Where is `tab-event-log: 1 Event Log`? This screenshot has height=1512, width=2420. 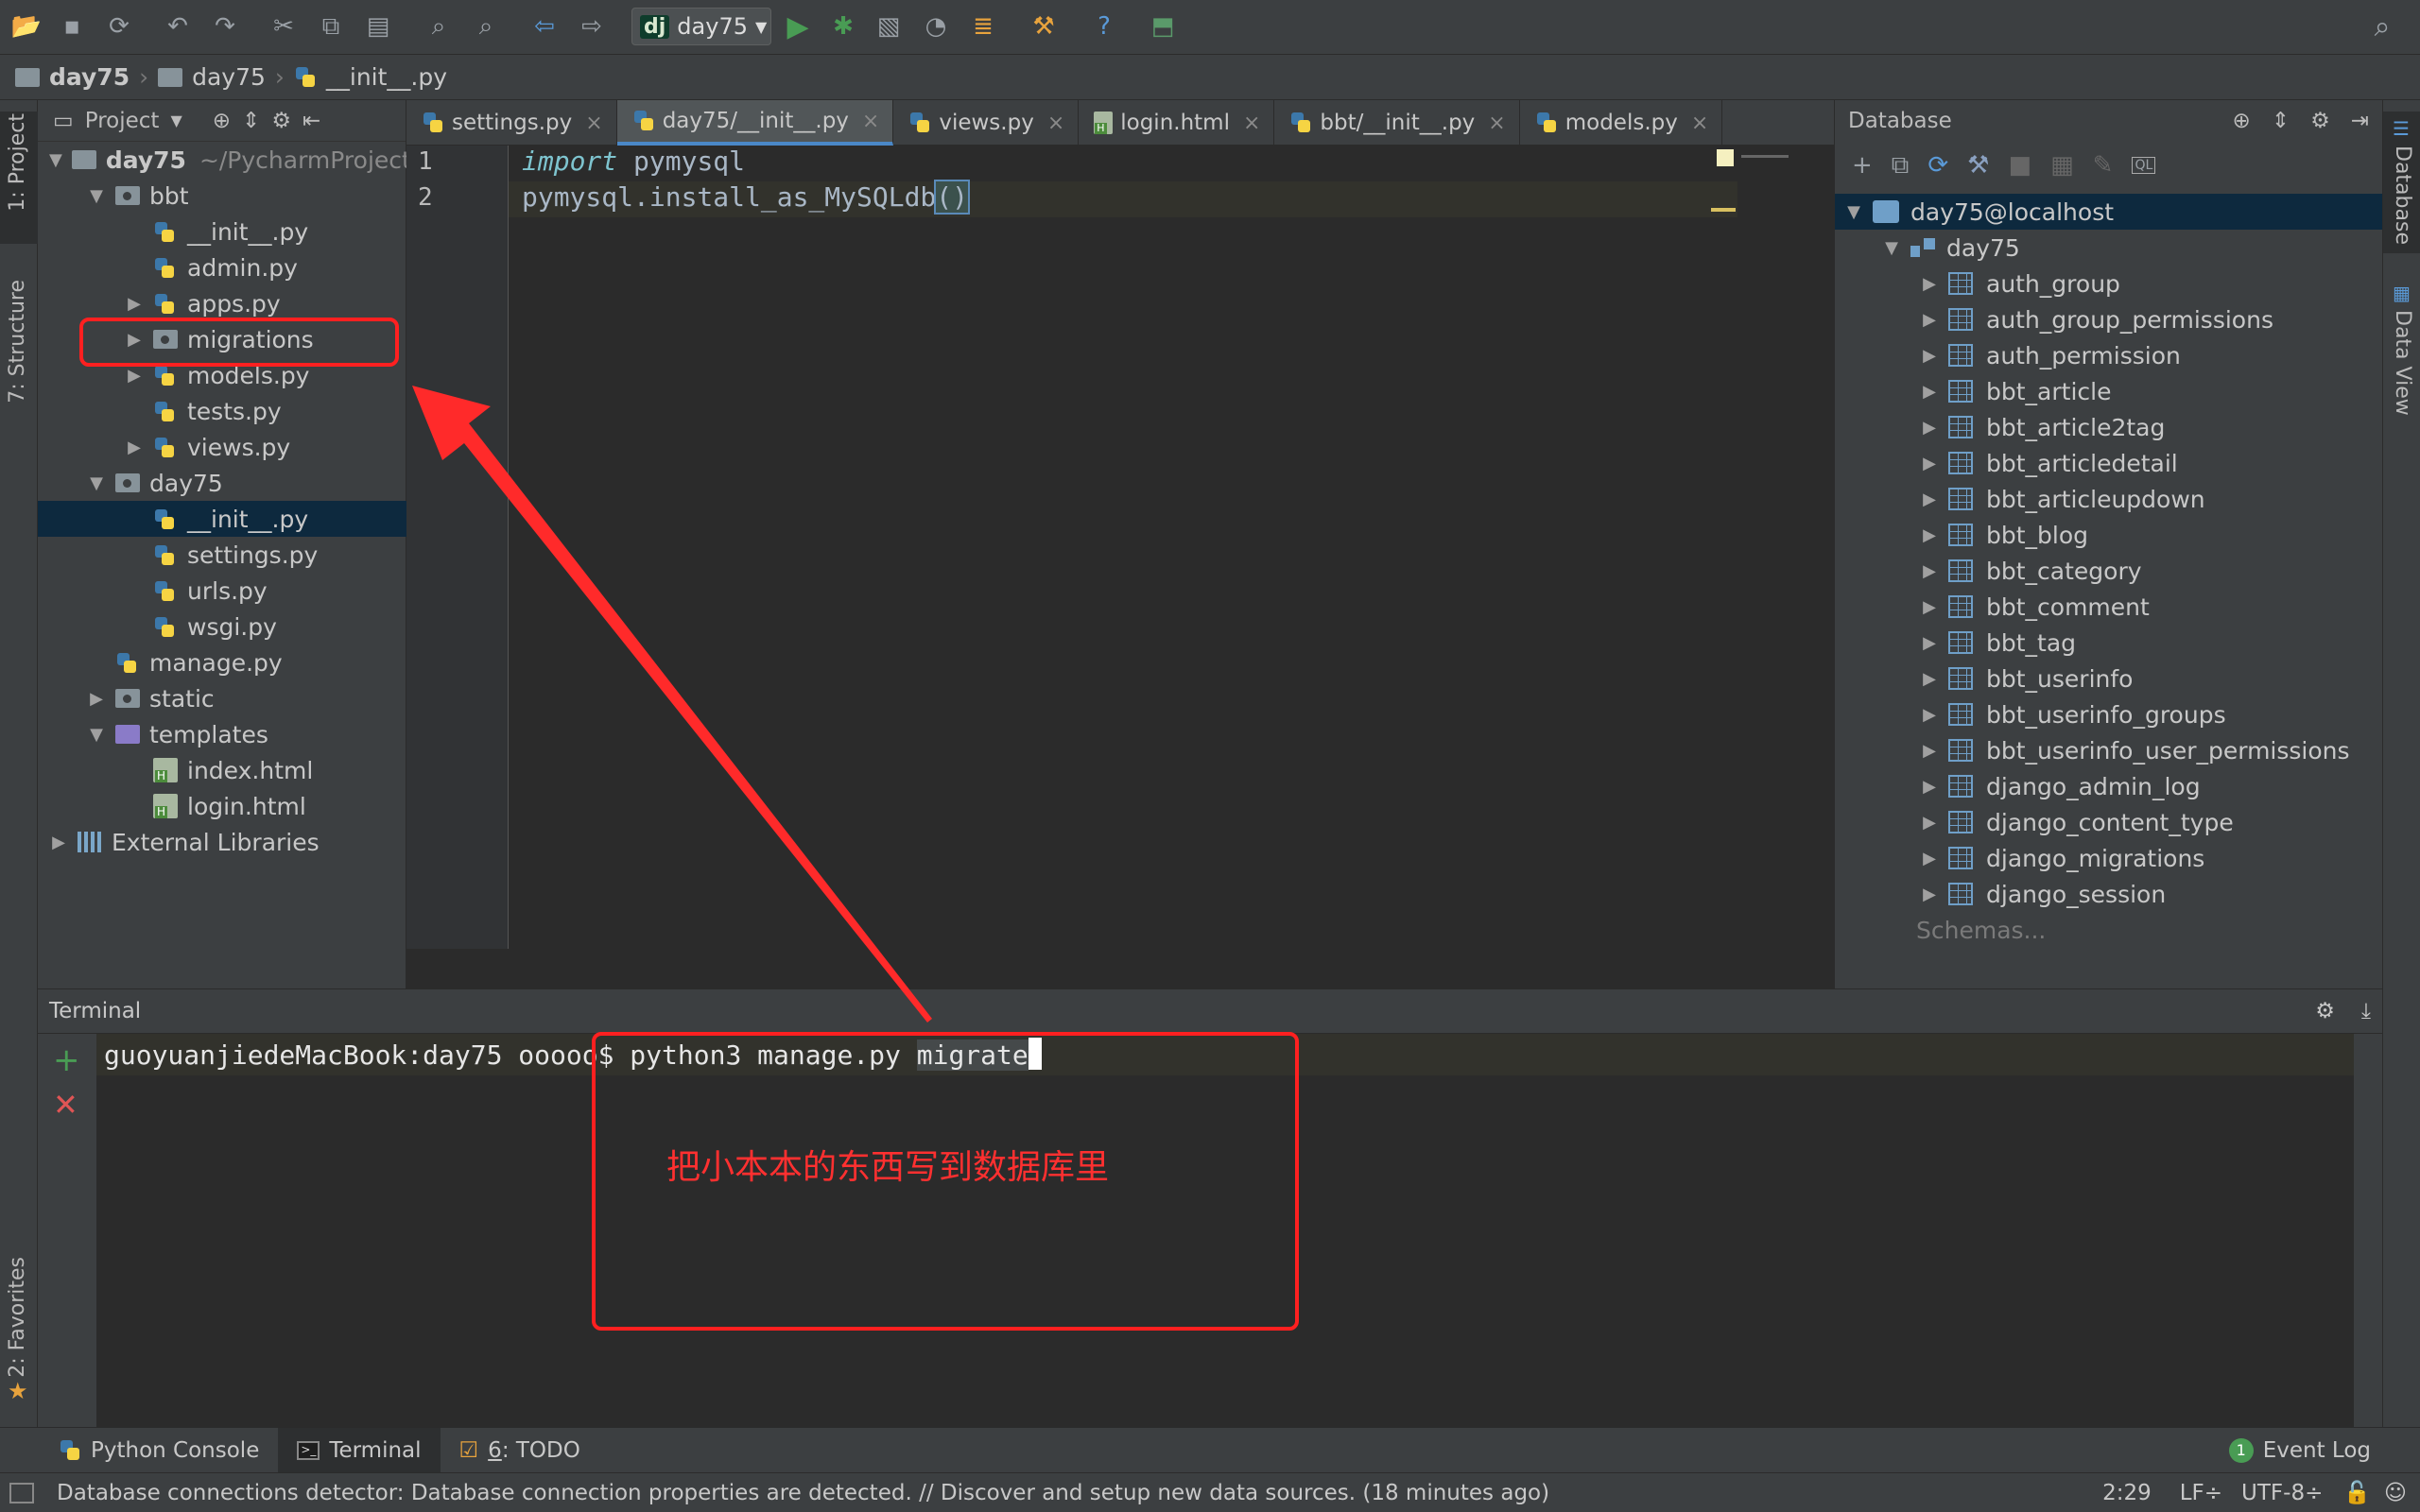 tab-event-log: 1 Event Log is located at coordinates (2300, 1450).